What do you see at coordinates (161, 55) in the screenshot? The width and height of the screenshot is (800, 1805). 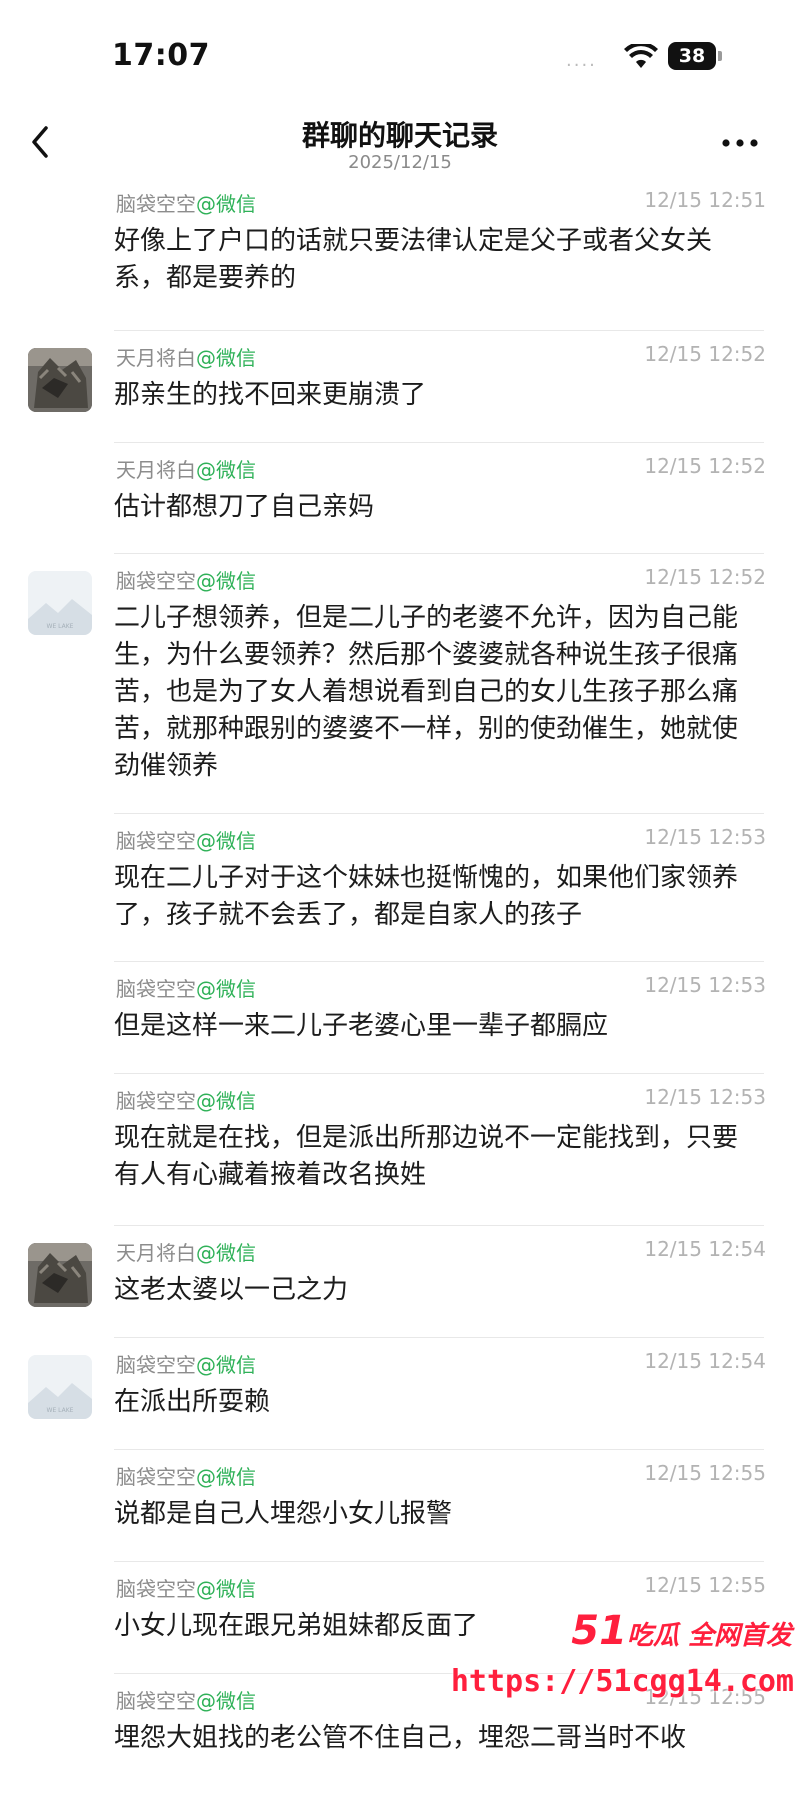 I see `status-time: 17:07` at bounding box center [161, 55].